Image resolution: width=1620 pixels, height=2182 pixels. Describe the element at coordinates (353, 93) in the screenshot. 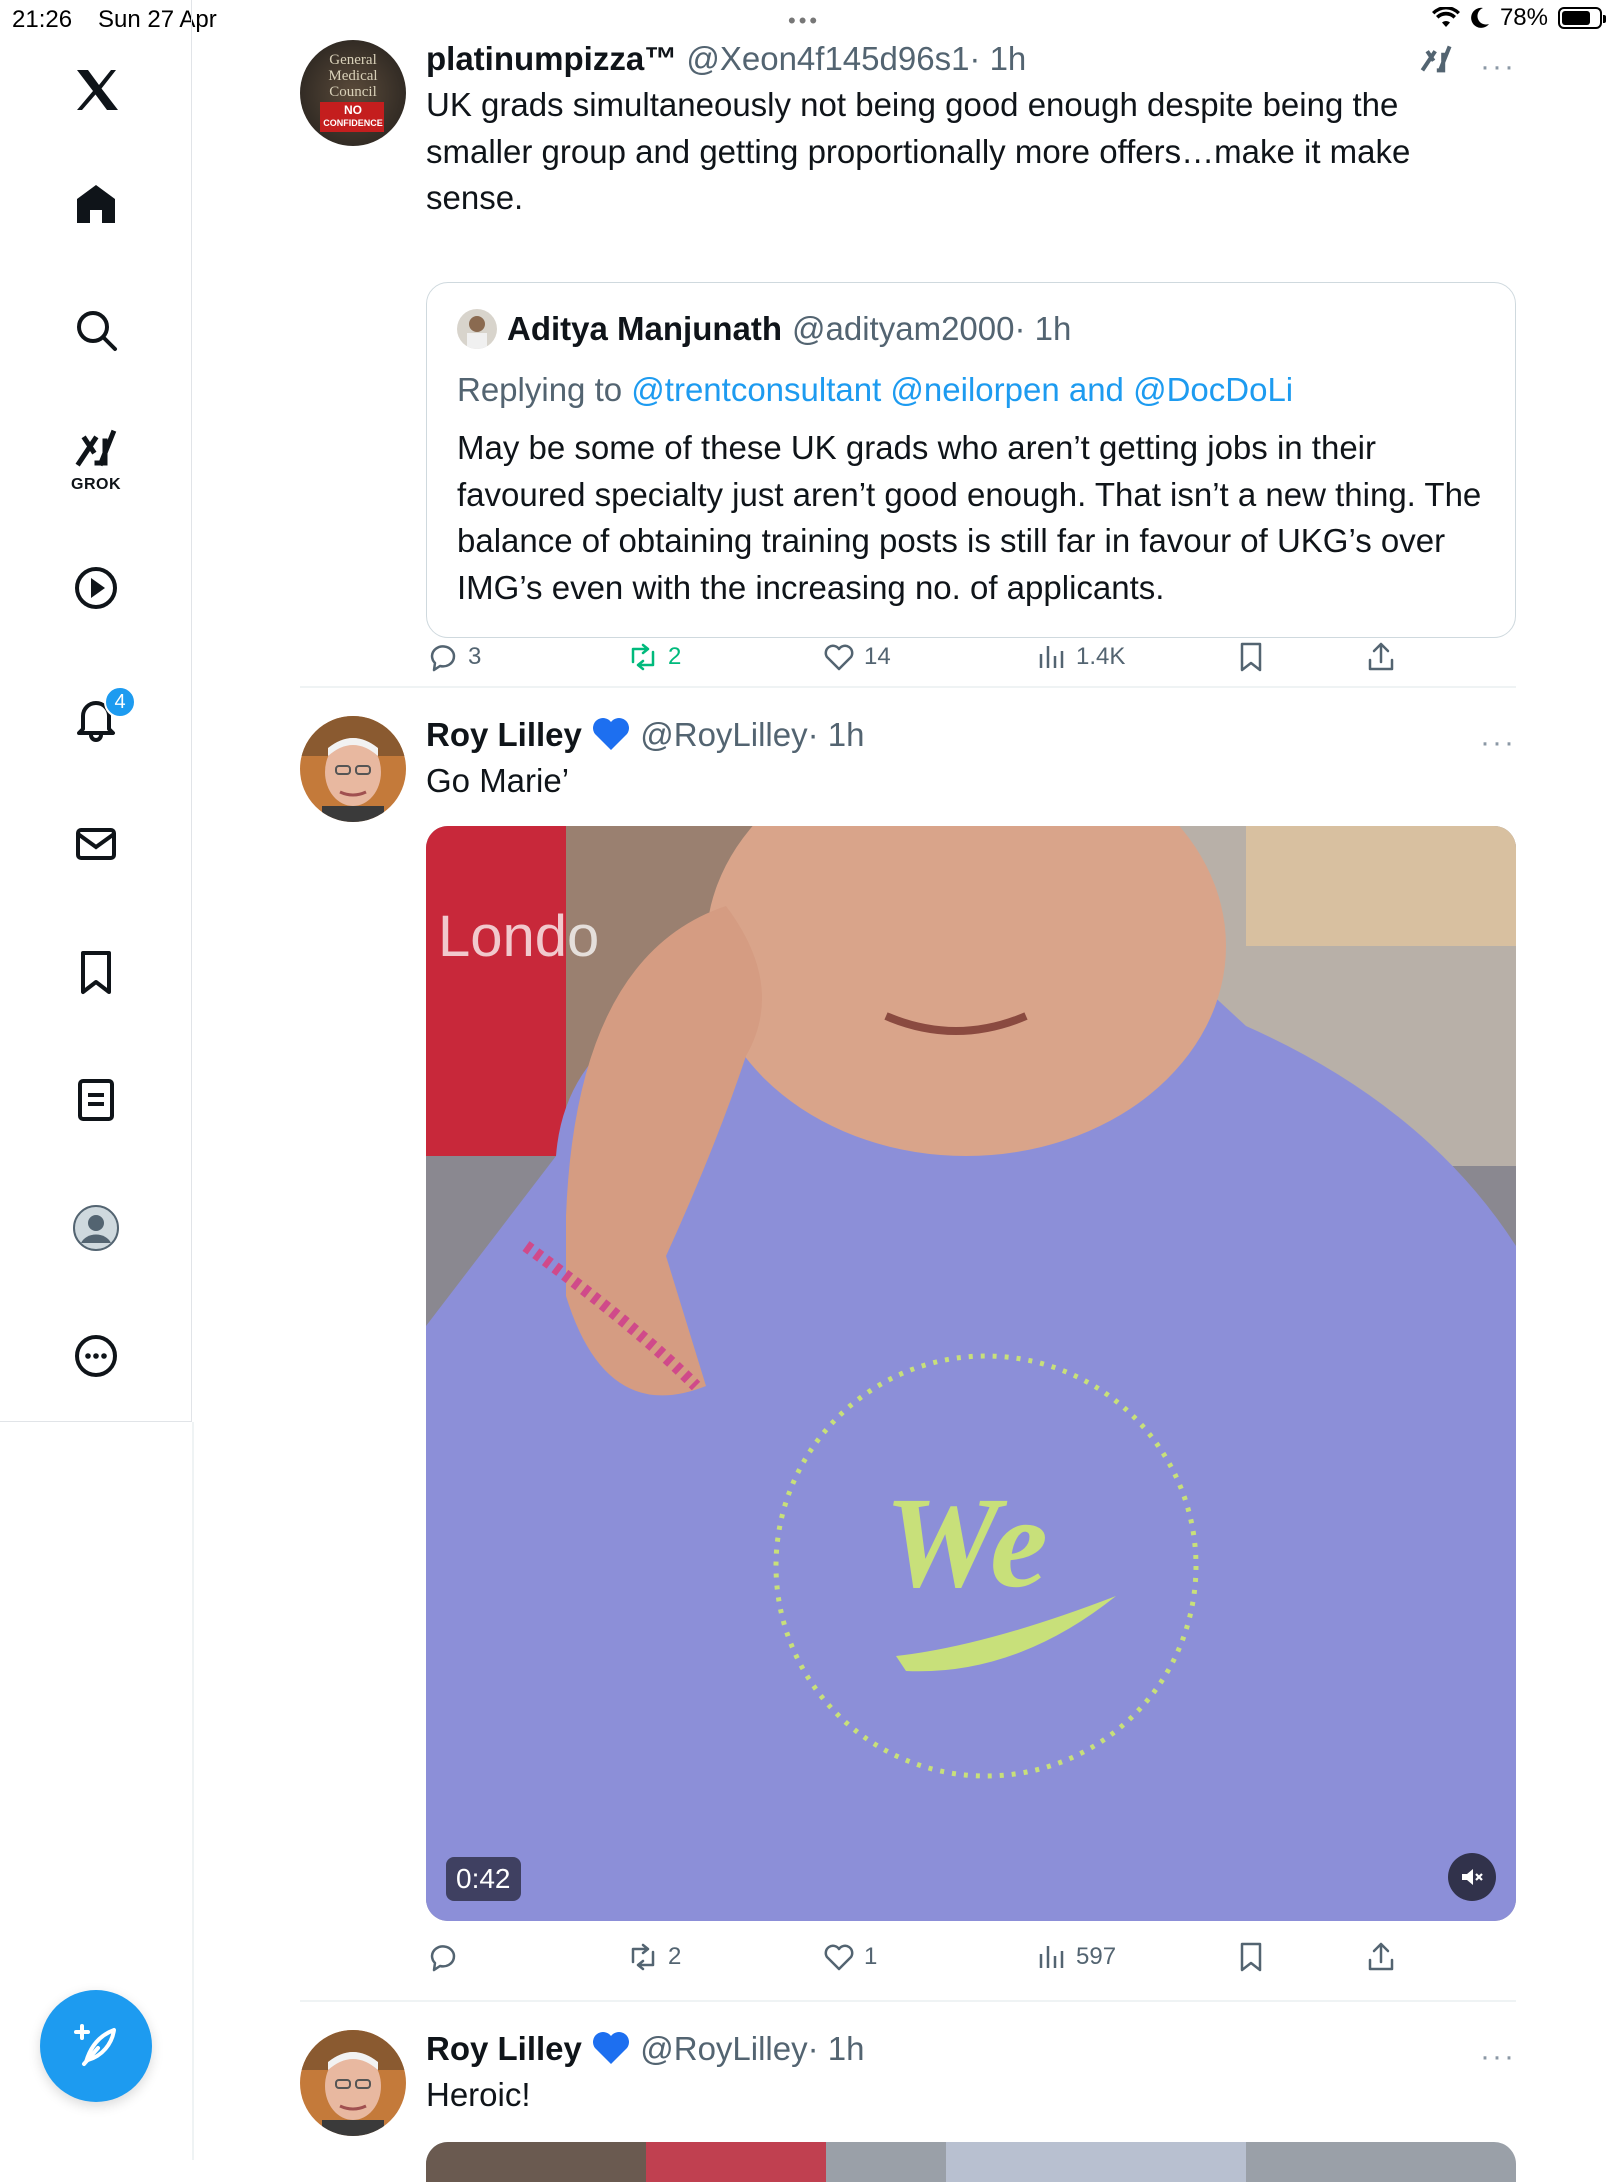

I see `avatar: General Medical Council NO CONFIDENCE` at that location.